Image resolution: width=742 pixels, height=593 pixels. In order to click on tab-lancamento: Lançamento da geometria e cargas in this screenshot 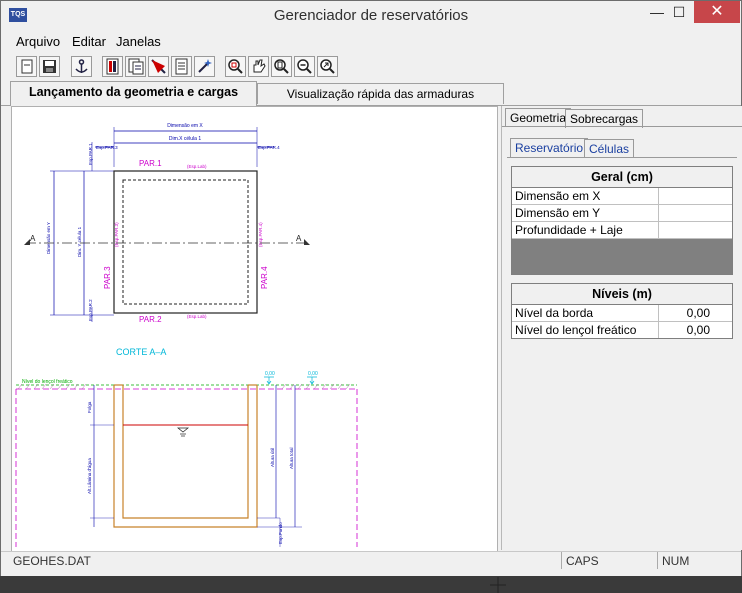, I will do `click(133, 93)`.